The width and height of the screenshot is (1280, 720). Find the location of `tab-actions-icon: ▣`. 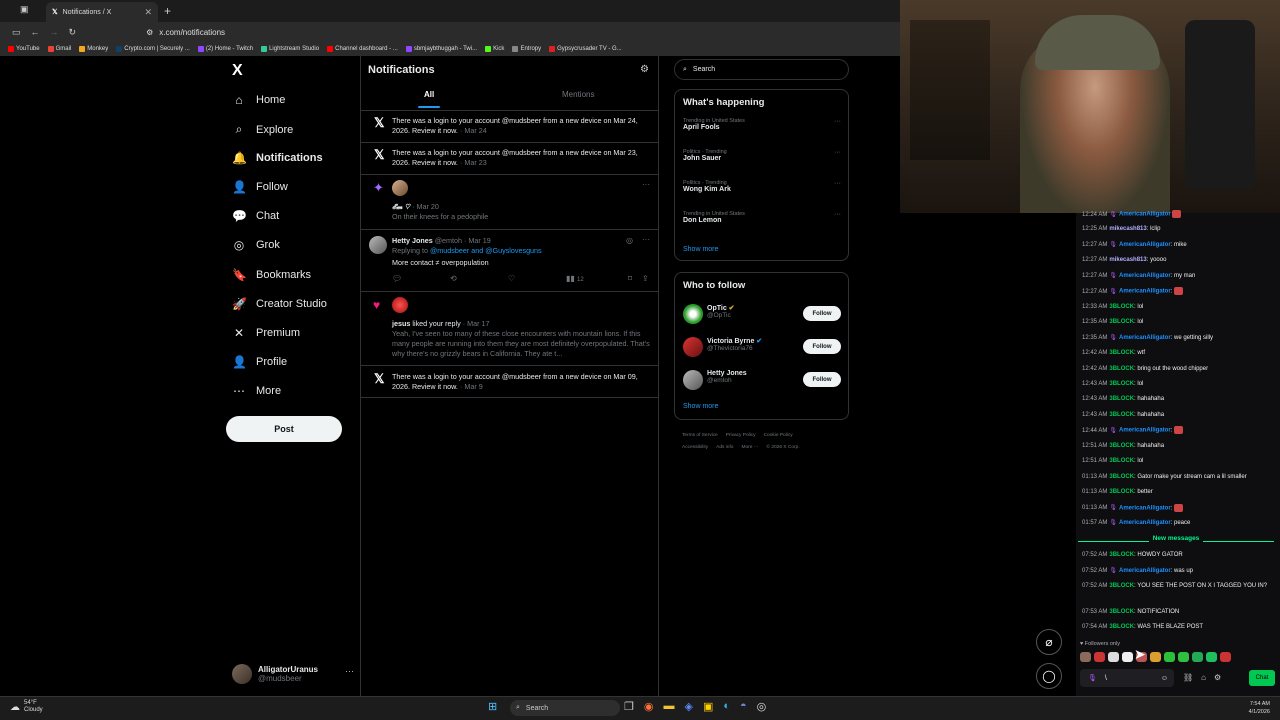

tab-actions-icon: ▣ is located at coordinates (24, 9).